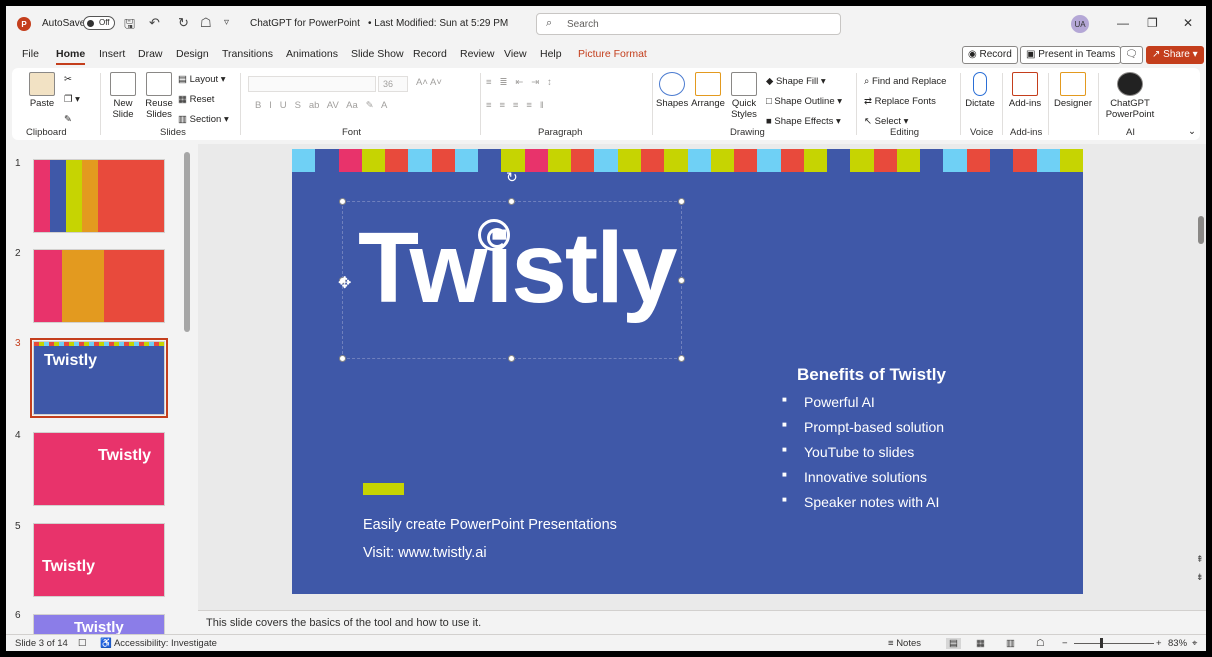 This screenshot has width=1212, height=657. I want to click on spellcheck-icon: ☐, so click(82, 643).